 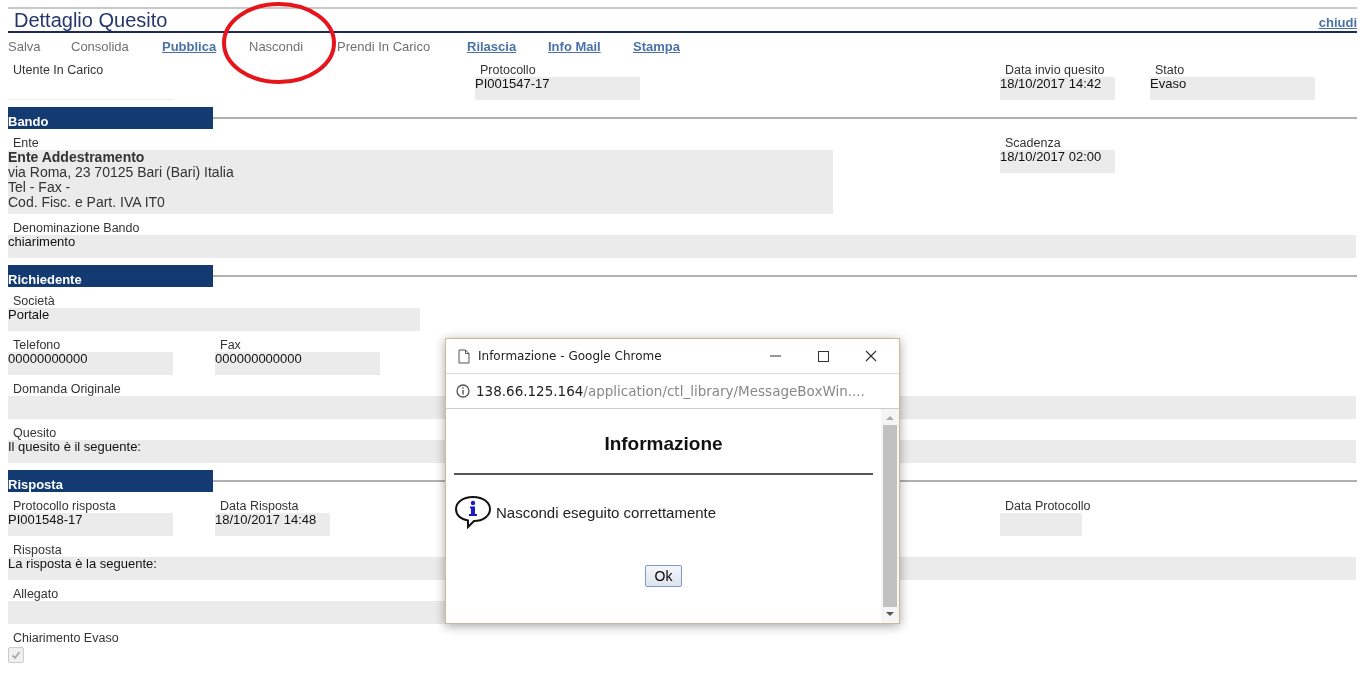 What do you see at coordinates (606, 512) in the screenshot?
I see `dialog-message: Nascondi eseguito correttamente` at bounding box center [606, 512].